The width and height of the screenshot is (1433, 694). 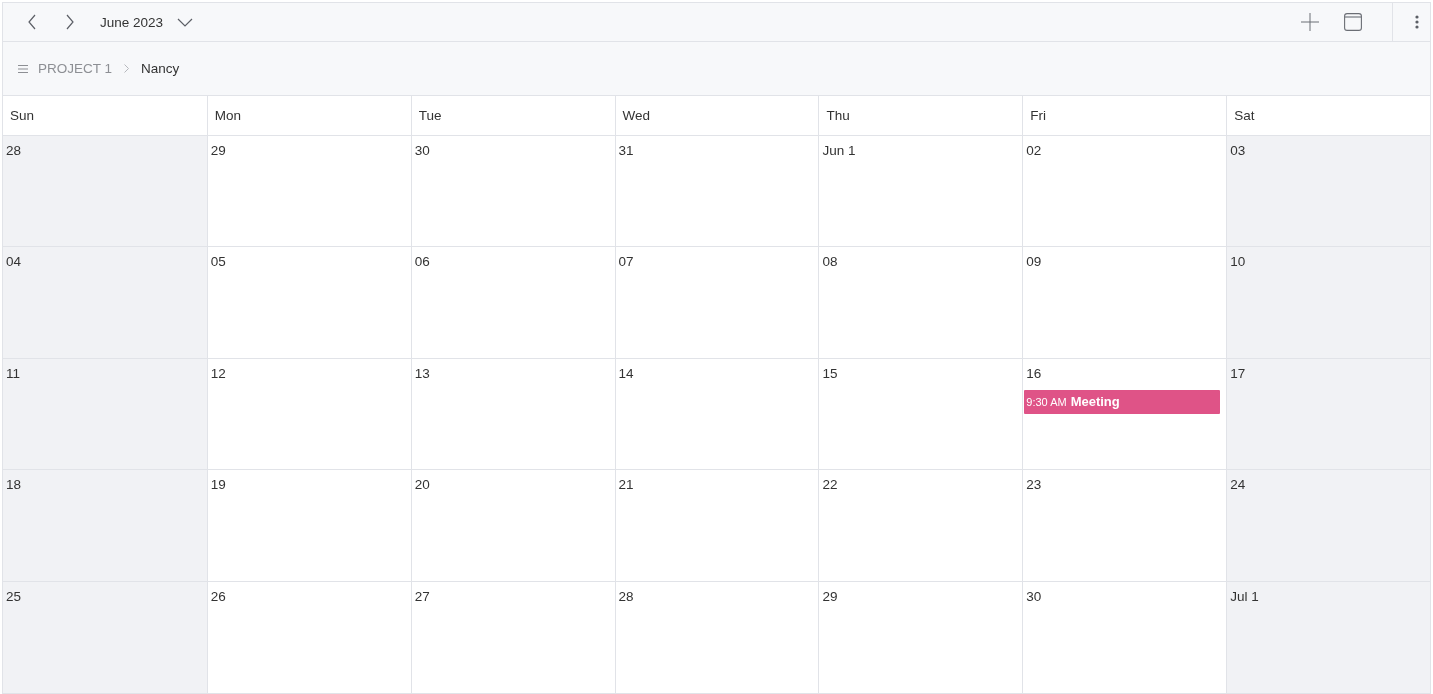 I want to click on weekday-header: Sun, so click(x=22, y=116).